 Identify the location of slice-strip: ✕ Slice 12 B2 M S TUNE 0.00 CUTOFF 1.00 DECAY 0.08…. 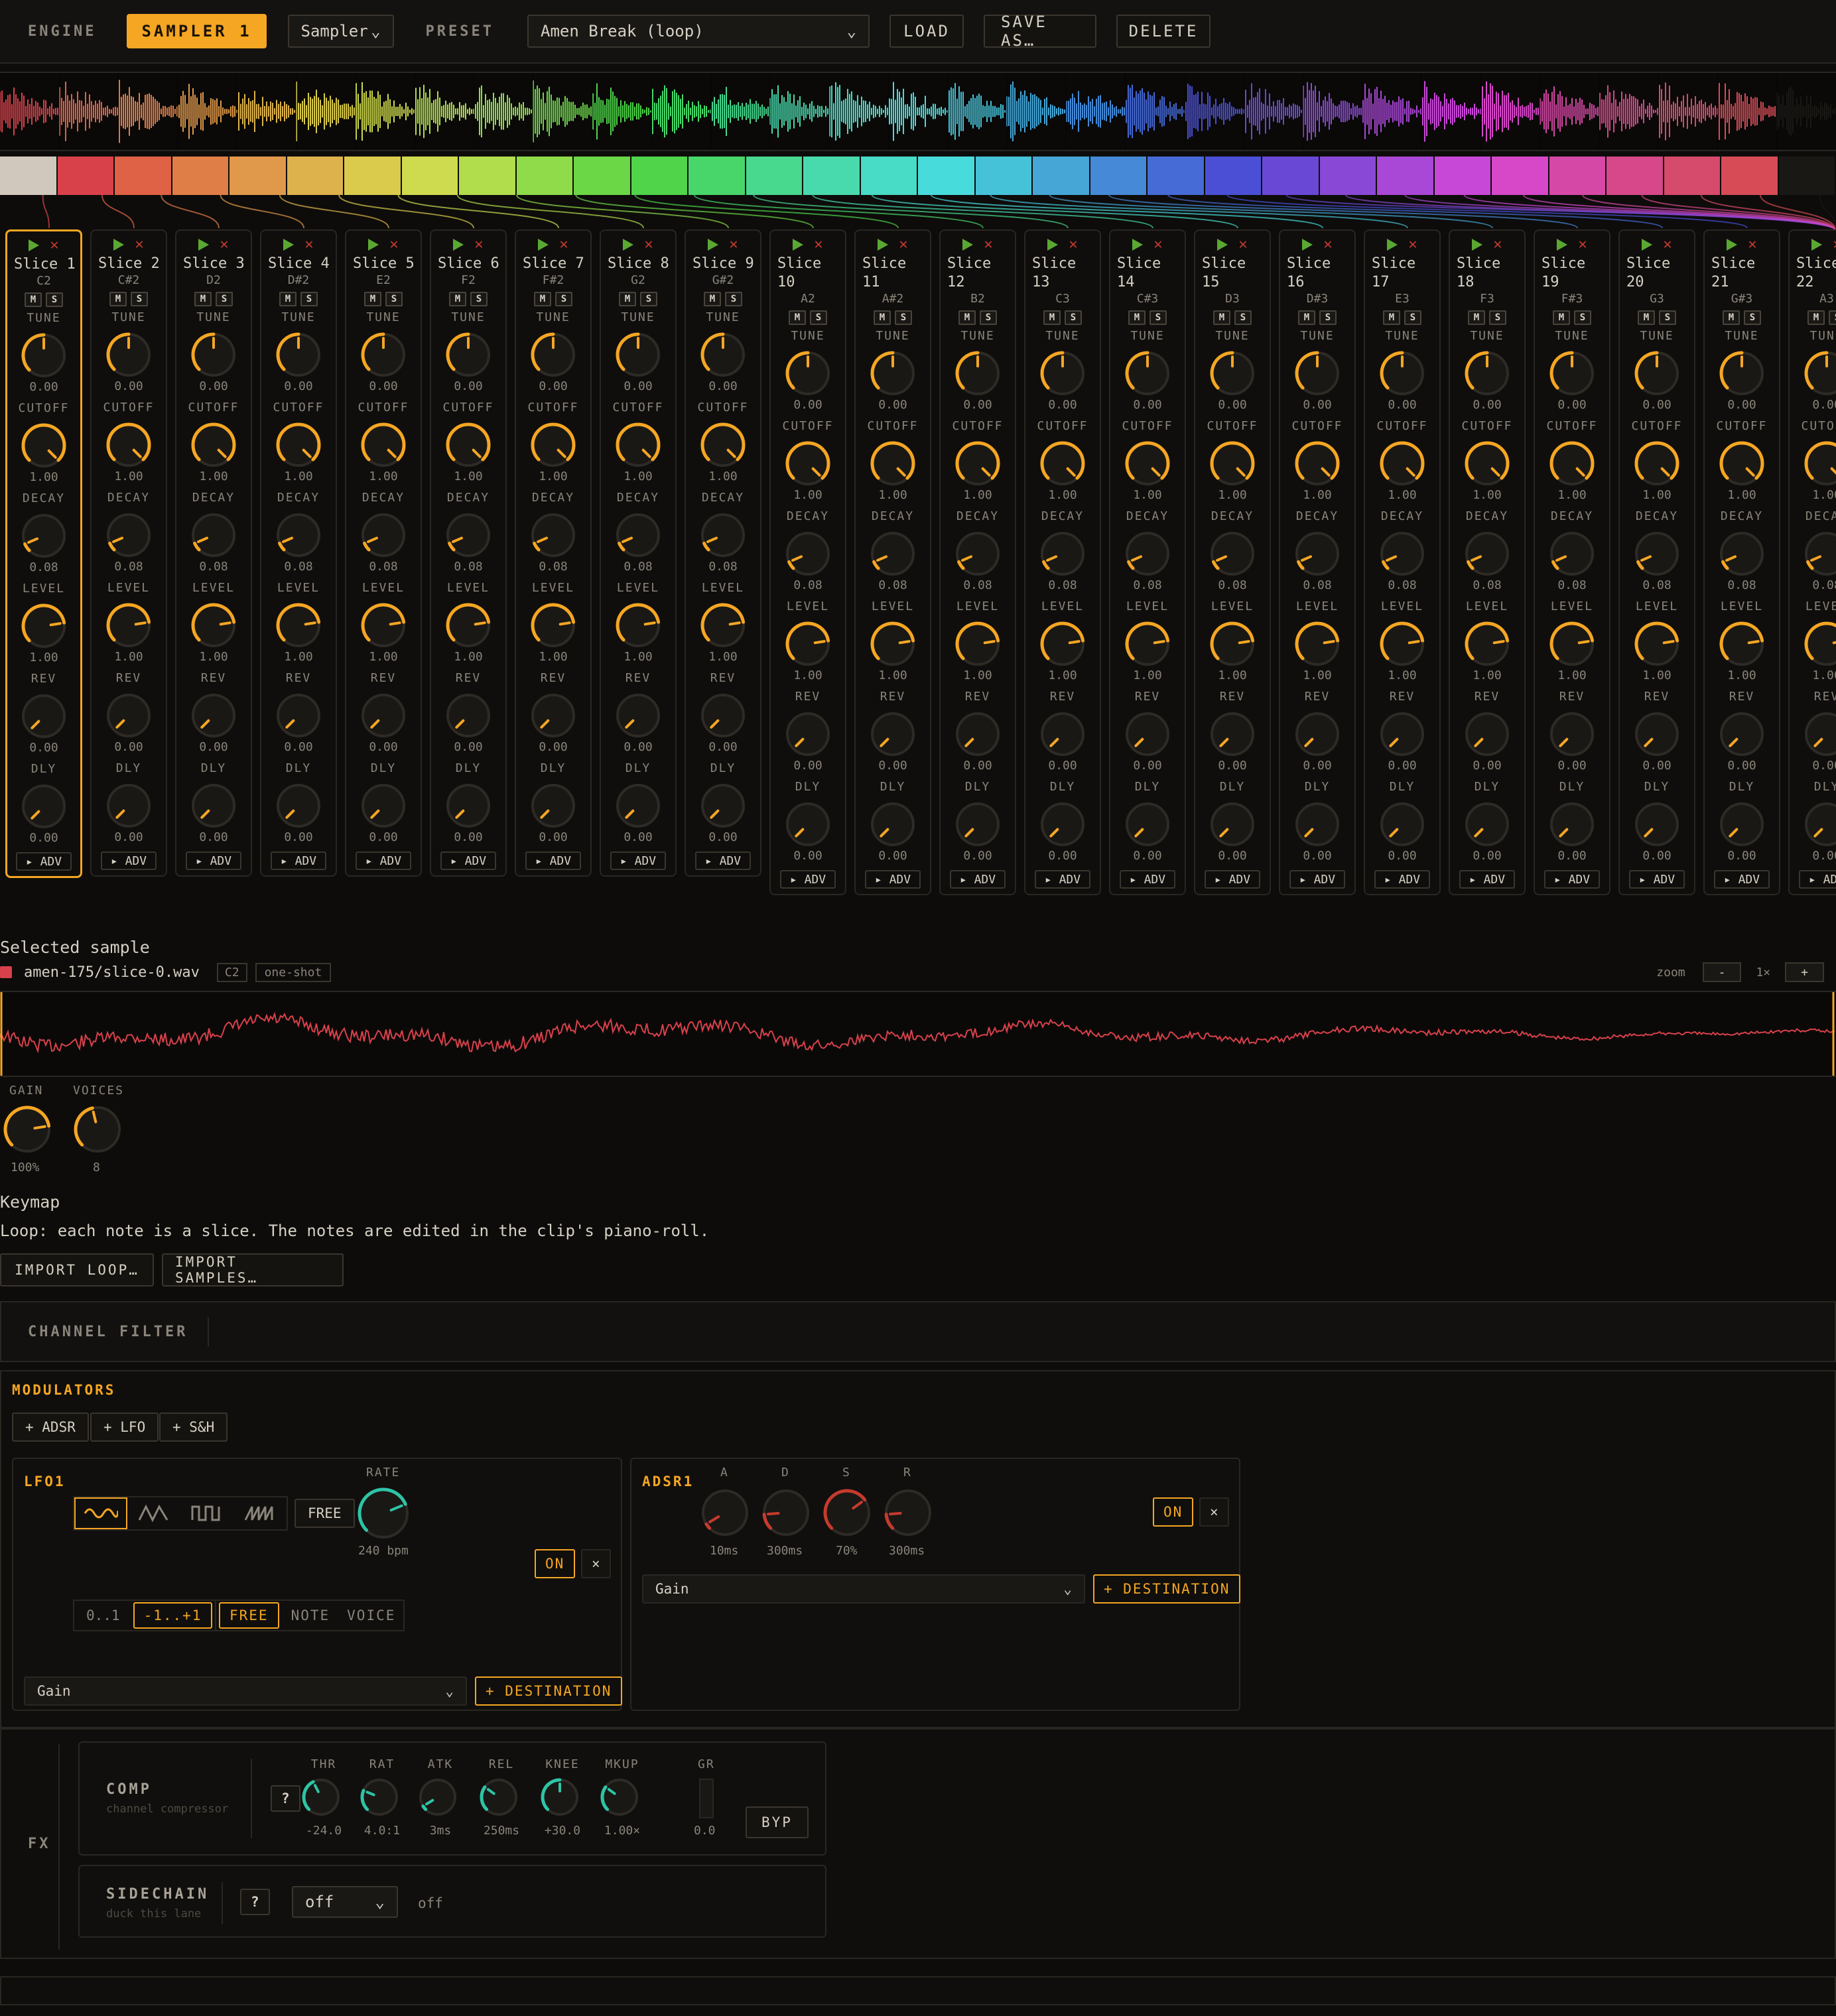
(977, 562).